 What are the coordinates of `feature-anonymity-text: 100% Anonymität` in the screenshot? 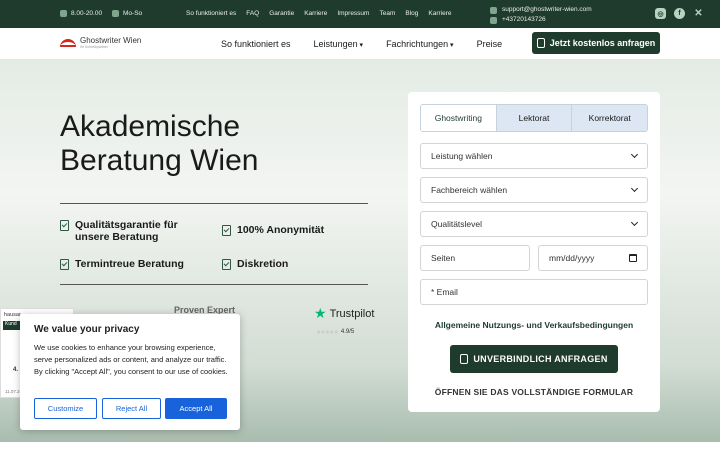 It's located at (281, 230).